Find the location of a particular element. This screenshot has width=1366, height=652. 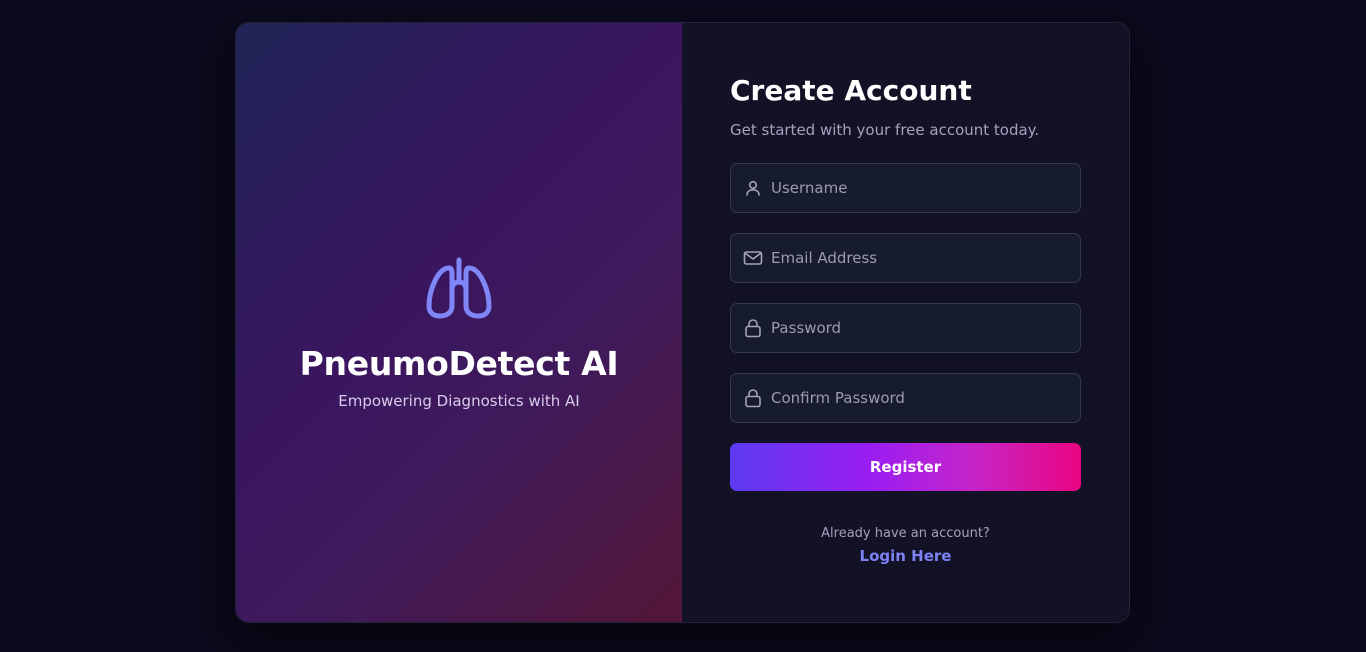

login-link: Login Here is located at coordinates (906, 556).